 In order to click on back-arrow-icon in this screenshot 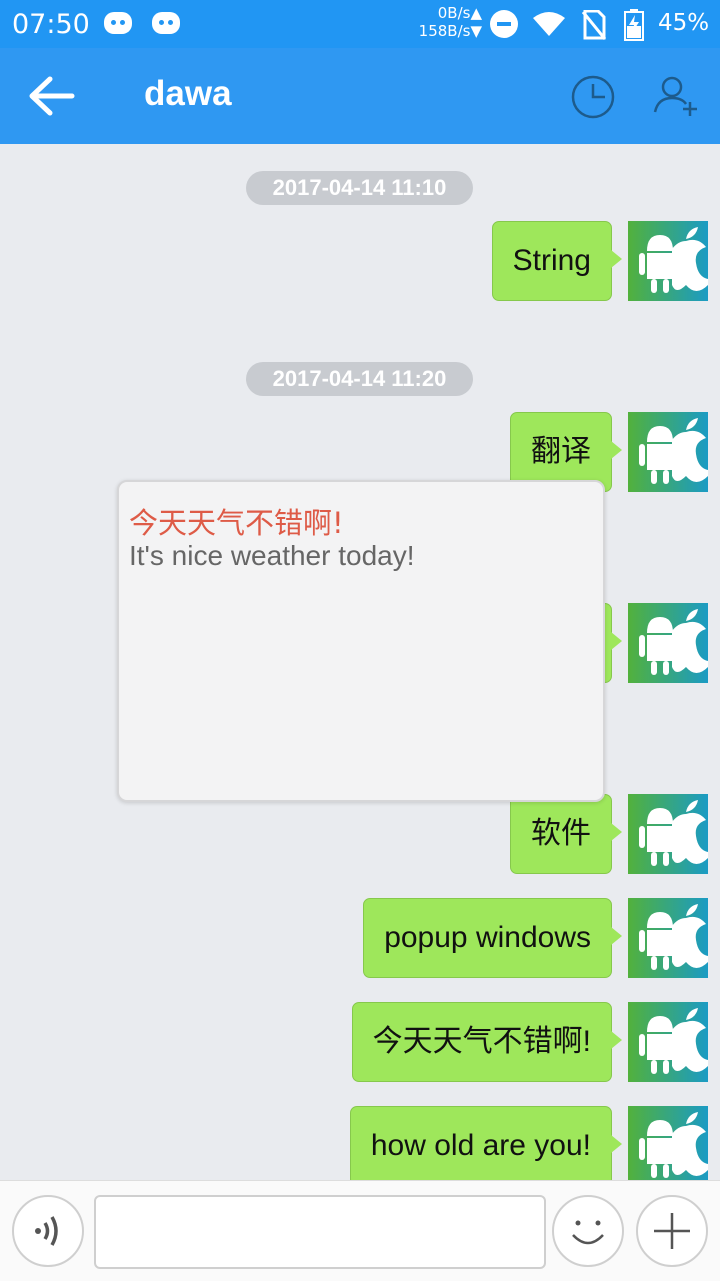, I will do `click(52, 96)`.